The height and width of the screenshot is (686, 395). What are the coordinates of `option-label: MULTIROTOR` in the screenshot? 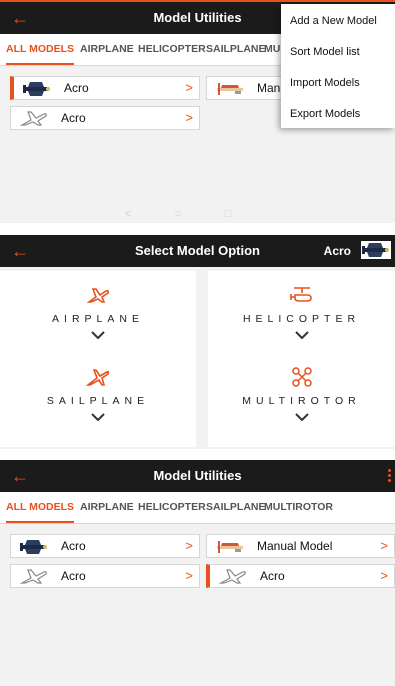 It's located at (301, 401).